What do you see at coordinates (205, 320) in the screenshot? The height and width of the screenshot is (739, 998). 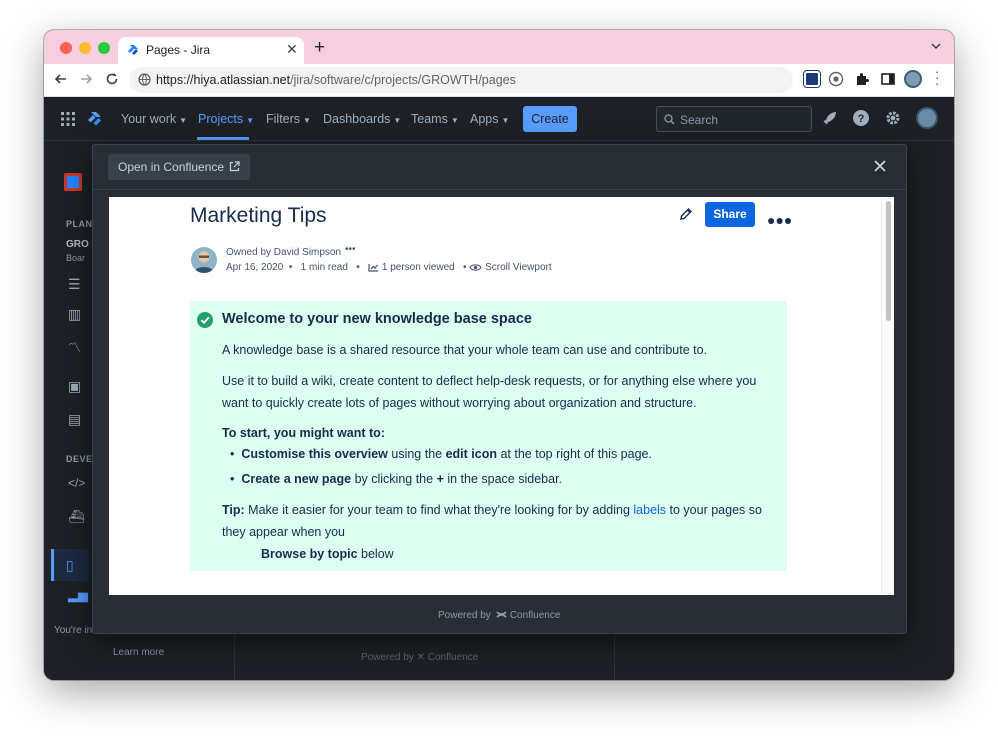 I see `check-circle-icon` at bounding box center [205, 320].